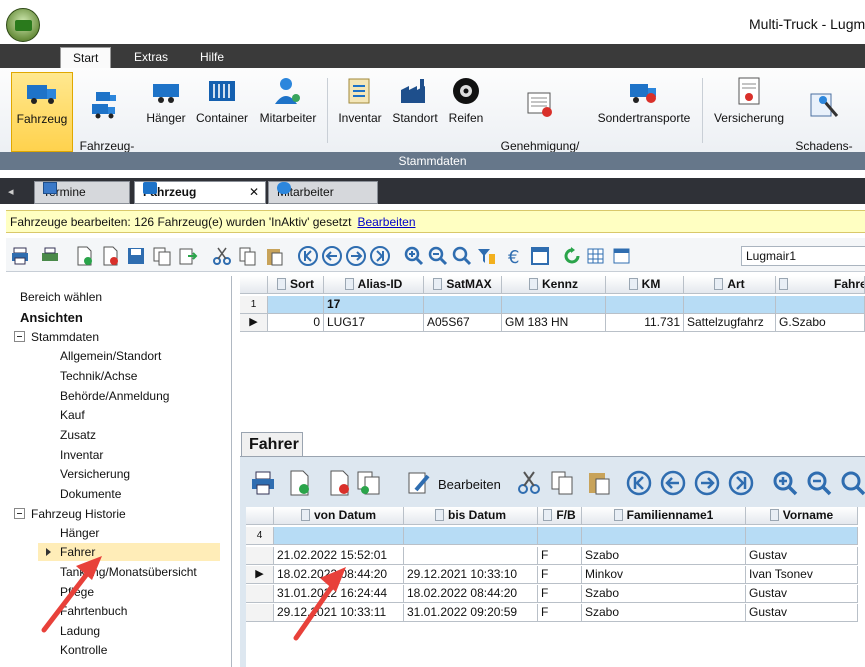 The width and height of the screenshot is (865, 667). I want to click on tree-group-stammdaten: Stammdaten, so click(56, 337).